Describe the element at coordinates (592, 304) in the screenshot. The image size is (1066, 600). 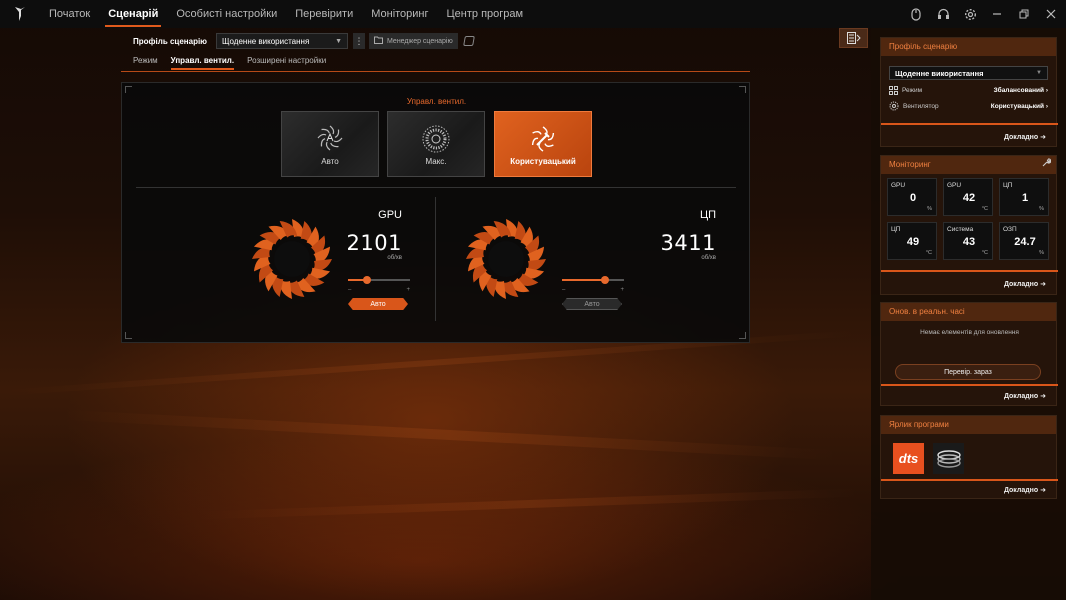
I see `cpu-auto-button: Авто` at that location.